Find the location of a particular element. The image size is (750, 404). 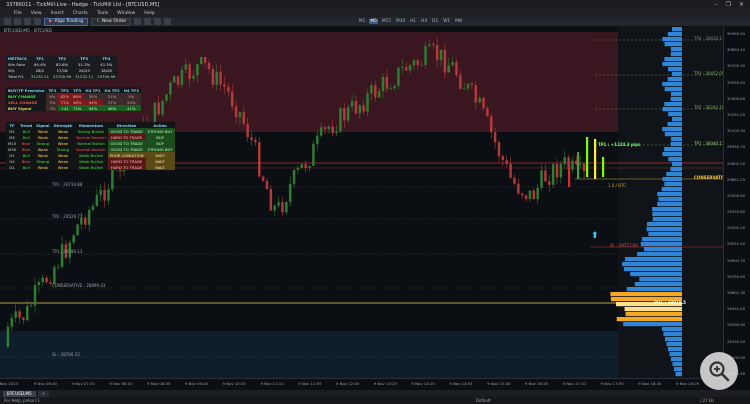

chart-shift-icon is located at coordinates (138, 21).